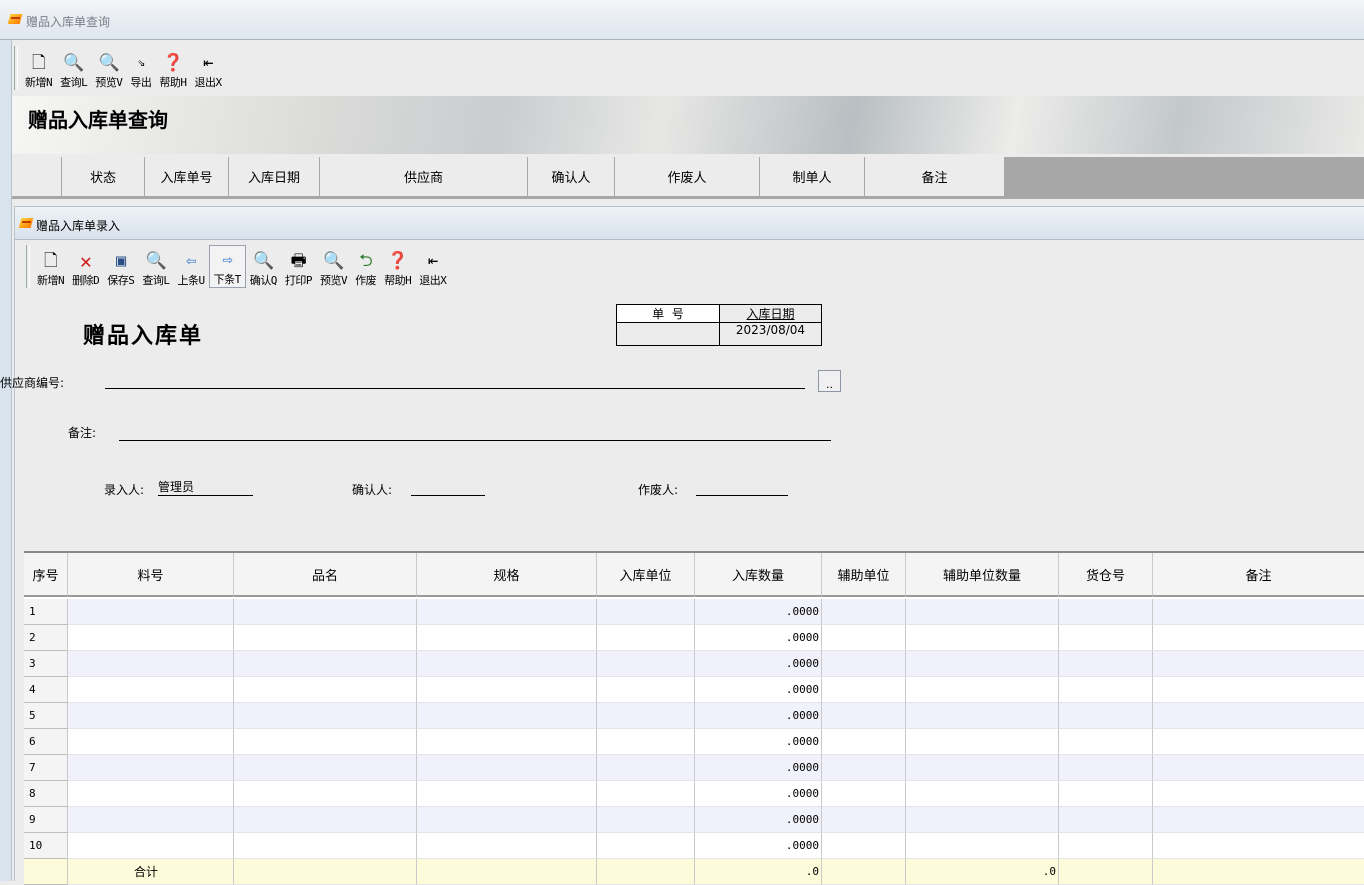 The width and height of the screenshot is (1364, 885). I want to click on entry-preview-button: 🔍 预览V, so click(333, 266).